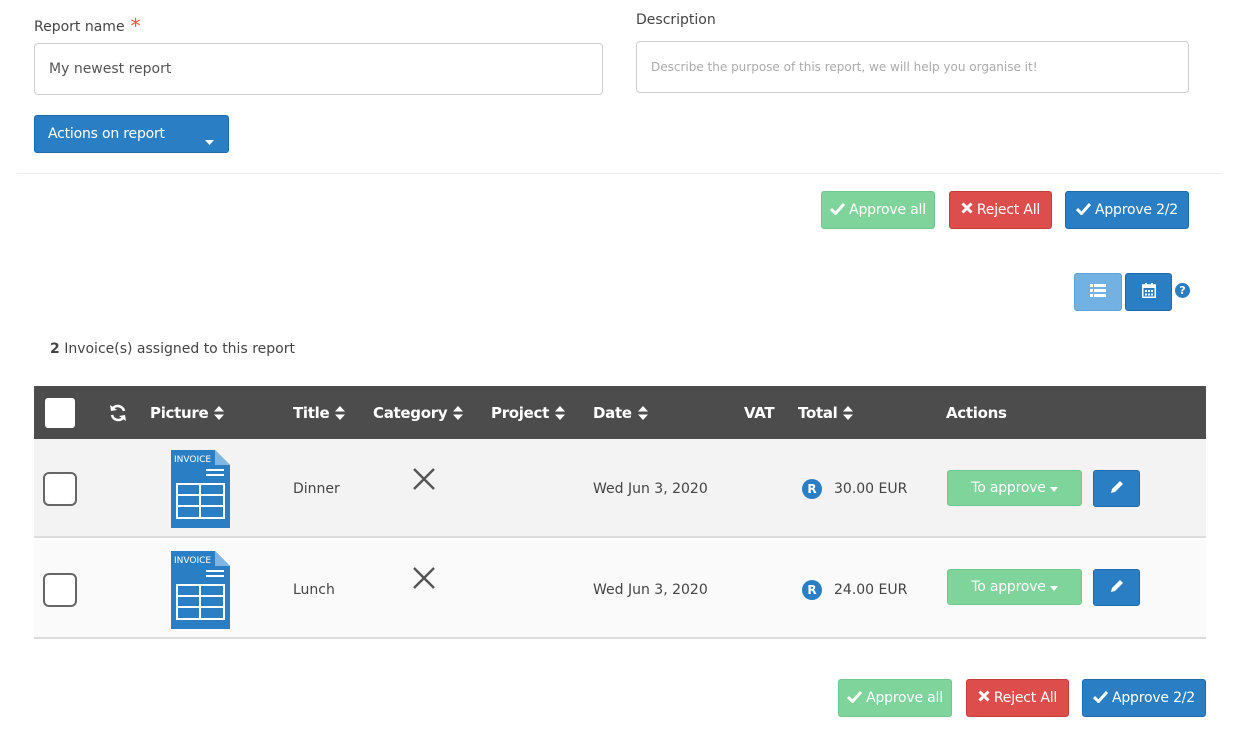 This screenshot has height=733, width=1245. I want to click on calendar-icon, so click(1148, 292).